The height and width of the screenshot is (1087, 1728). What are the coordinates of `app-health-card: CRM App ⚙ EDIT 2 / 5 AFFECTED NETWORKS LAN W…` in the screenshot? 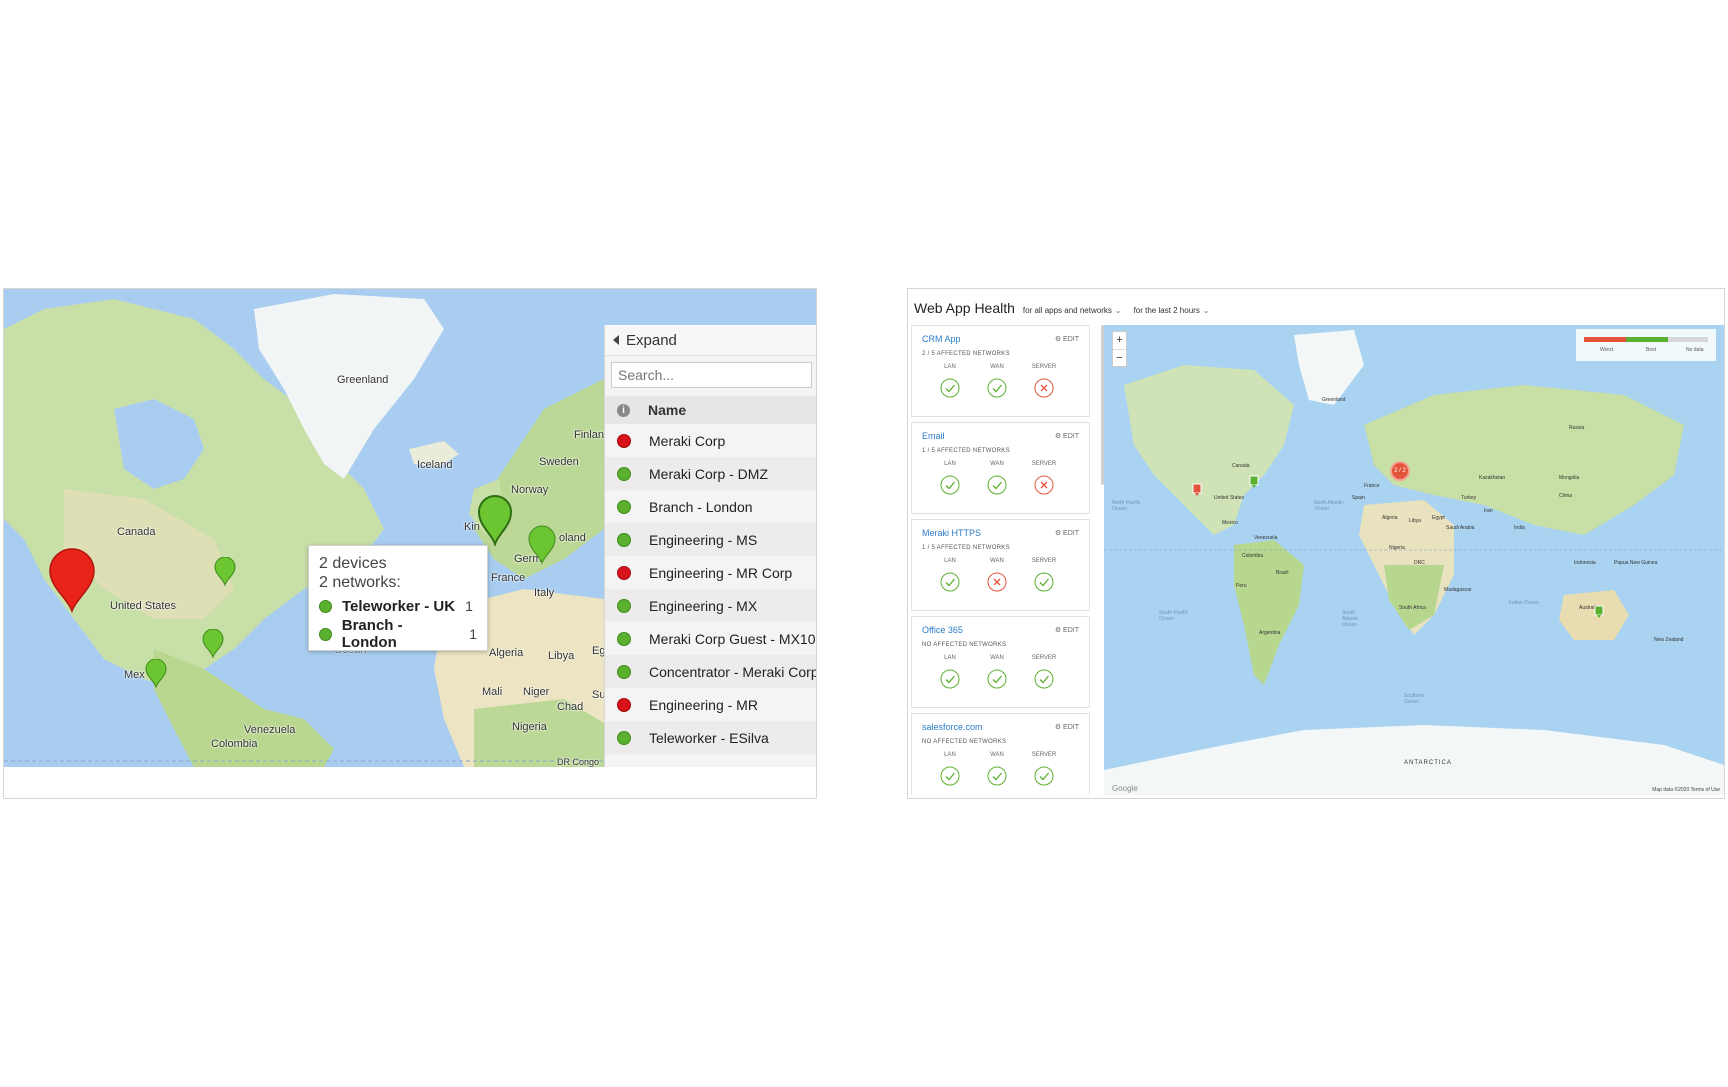 It's located at (1000, 371).